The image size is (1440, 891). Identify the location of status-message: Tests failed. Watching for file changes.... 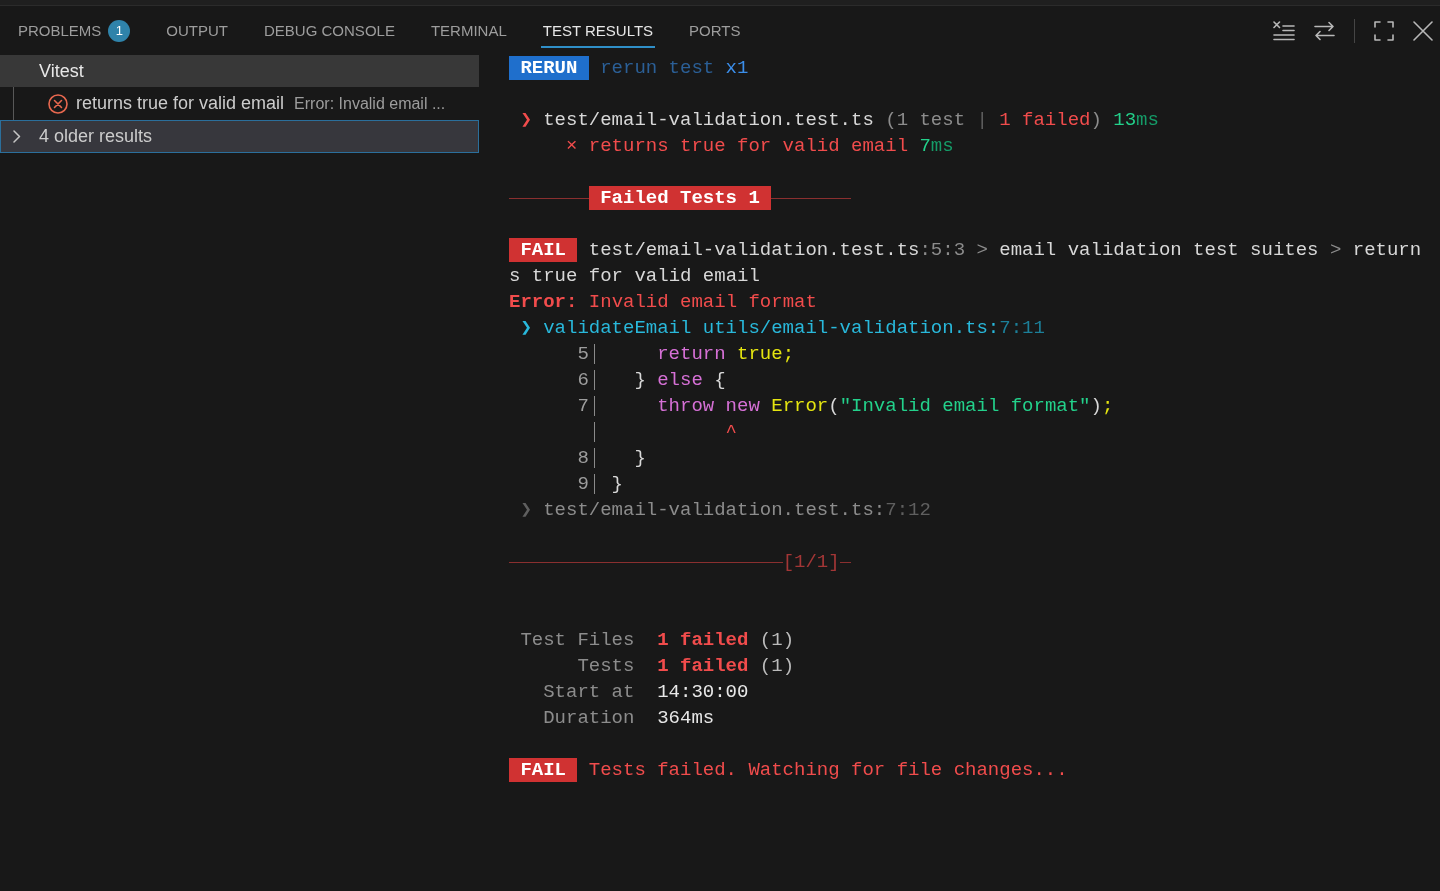
(828, 770).